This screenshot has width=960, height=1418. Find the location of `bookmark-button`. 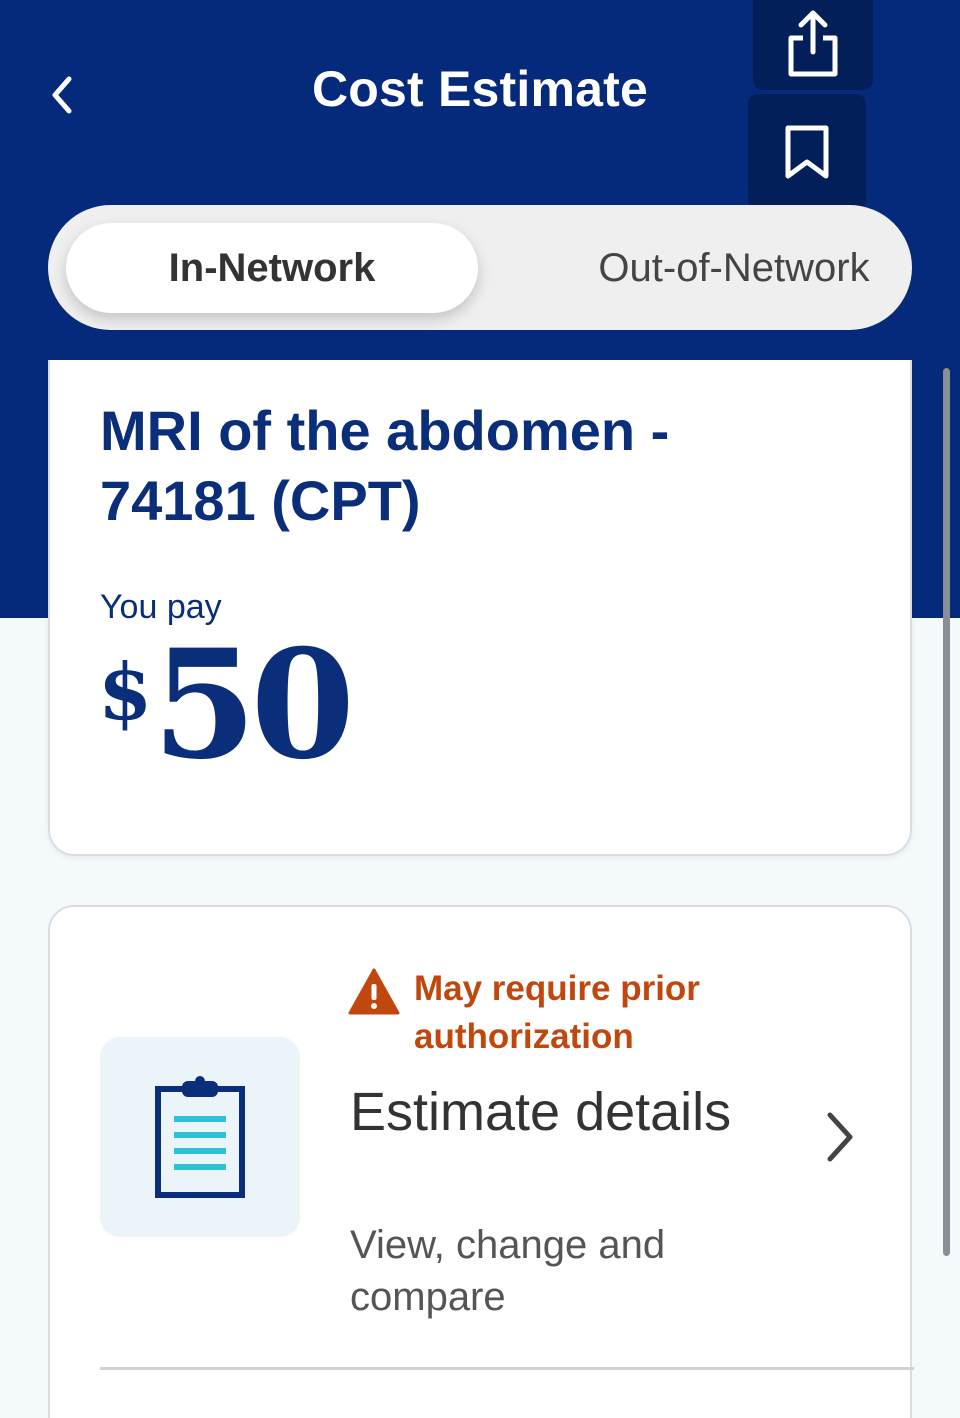

bookmark-button is located at coordinates (807, 152).